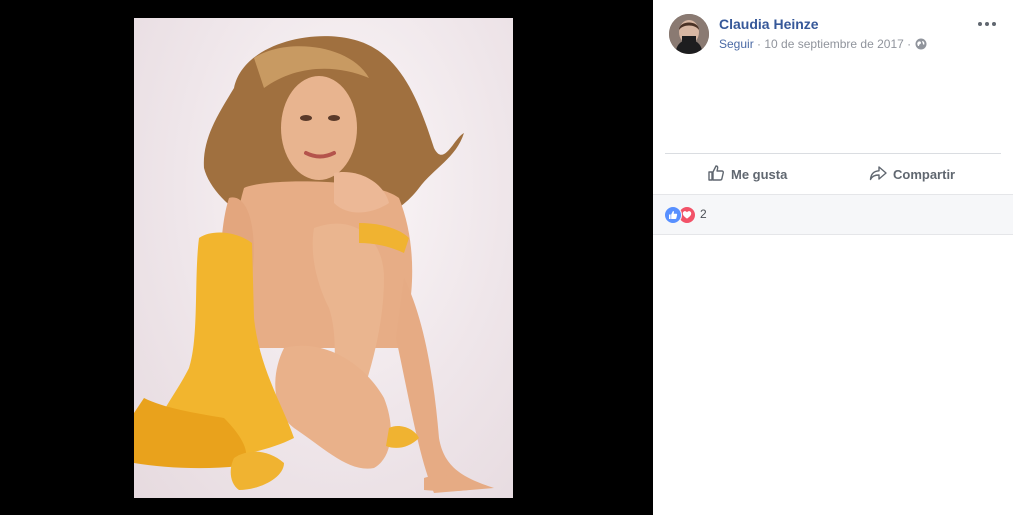 The height and width of the screenshot is (515, 1013). I want to click on post-actions: Me gusta Compartir, so click(833, 173).